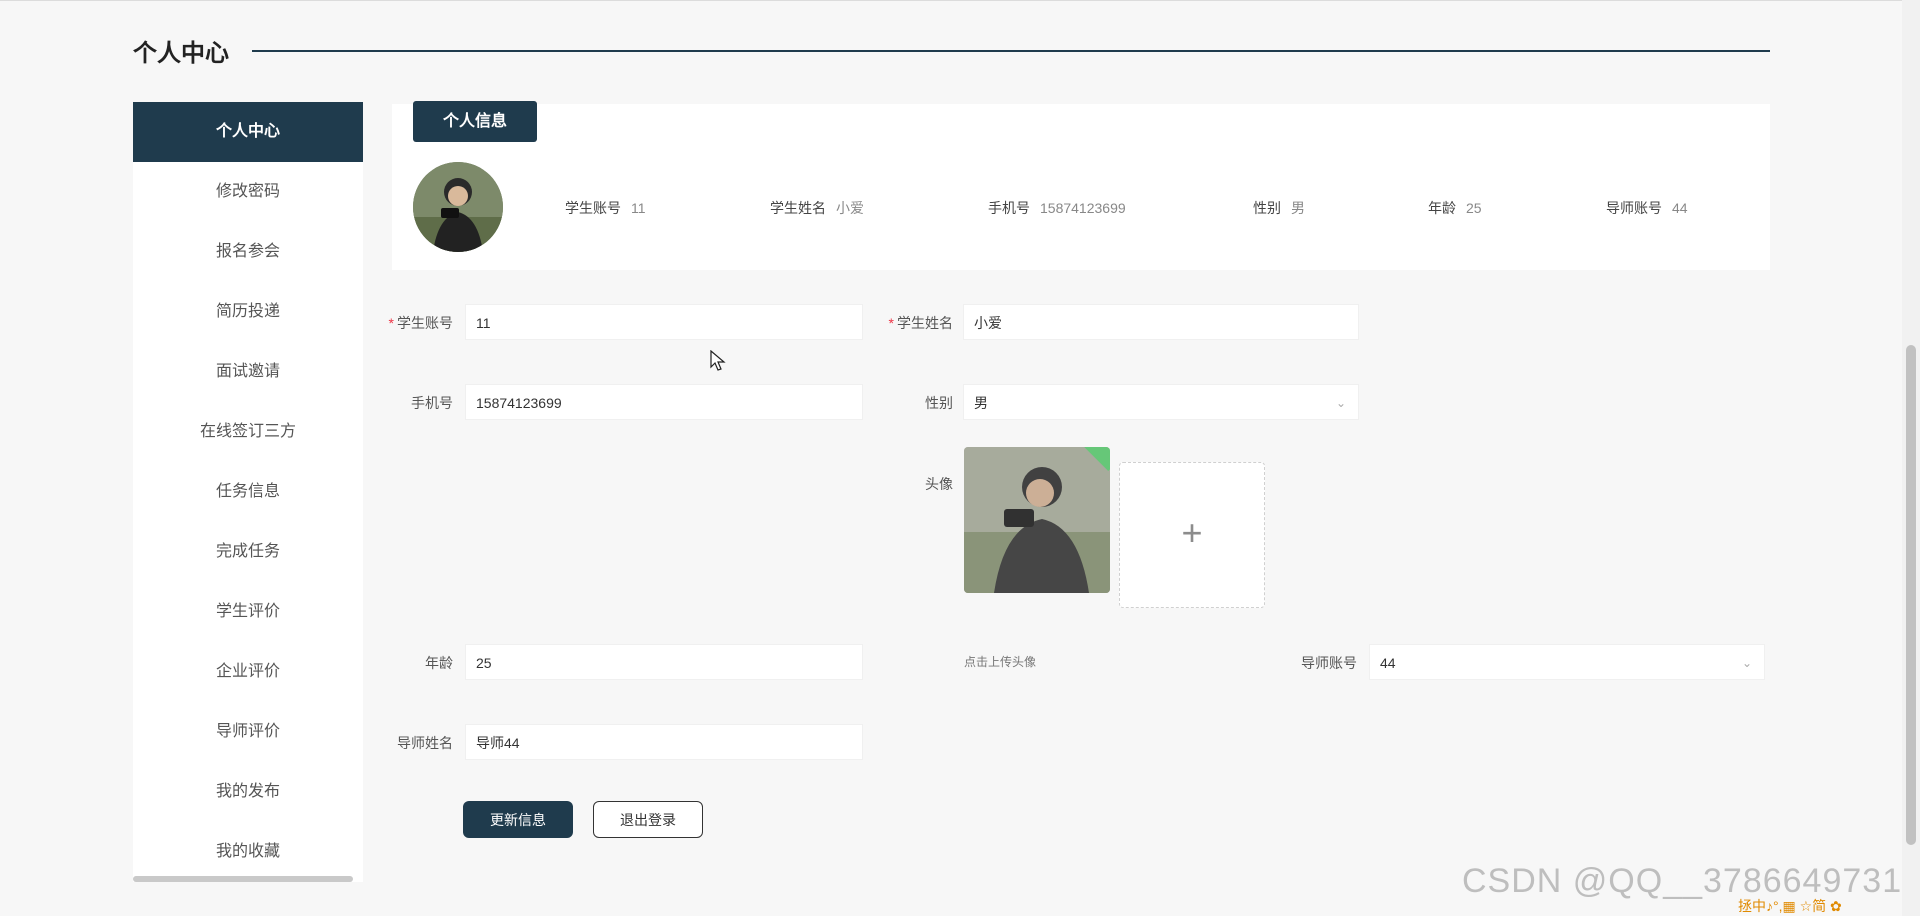 The image size is (1920, 916). Describe the element at coordinates (248, 732) in the screenshot. I see `sidebar-item-mentor-review: 导师评价` at that location.